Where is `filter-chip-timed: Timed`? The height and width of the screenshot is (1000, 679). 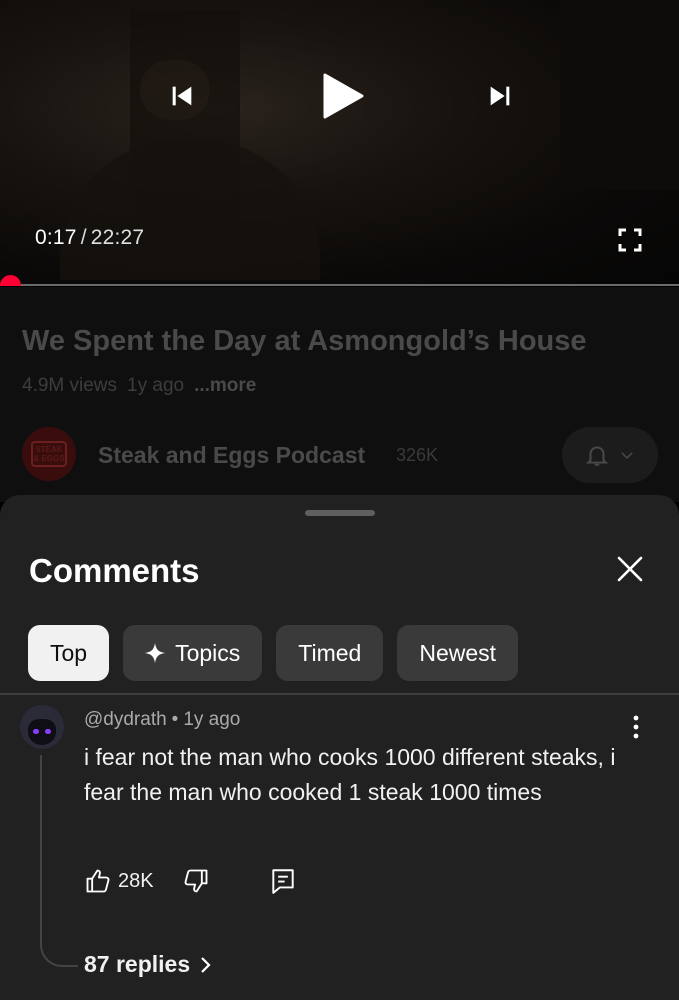
filter-chip-timed: Timed is located at coordinates (330, 653).